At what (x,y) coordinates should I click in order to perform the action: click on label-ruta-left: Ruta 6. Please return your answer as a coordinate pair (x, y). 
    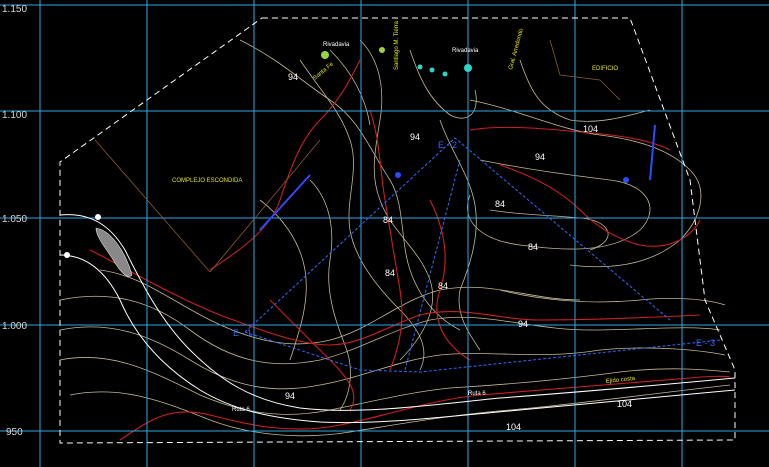
    Looking at the image, I should click on (241, 410).